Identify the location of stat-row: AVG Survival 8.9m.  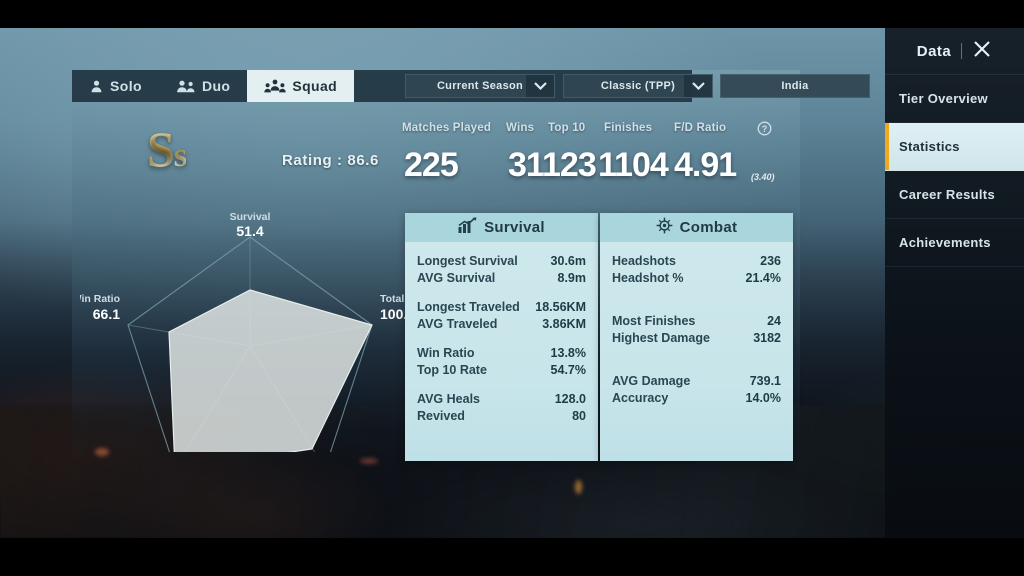
(501, 278).